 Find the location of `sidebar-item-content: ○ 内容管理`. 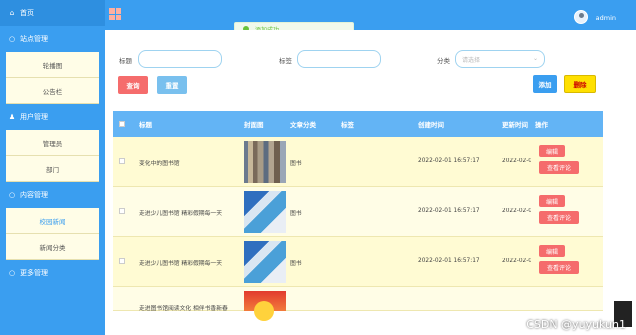

sidebar-item-content: ○ 内容管理 is located at coordinates (52, 195).